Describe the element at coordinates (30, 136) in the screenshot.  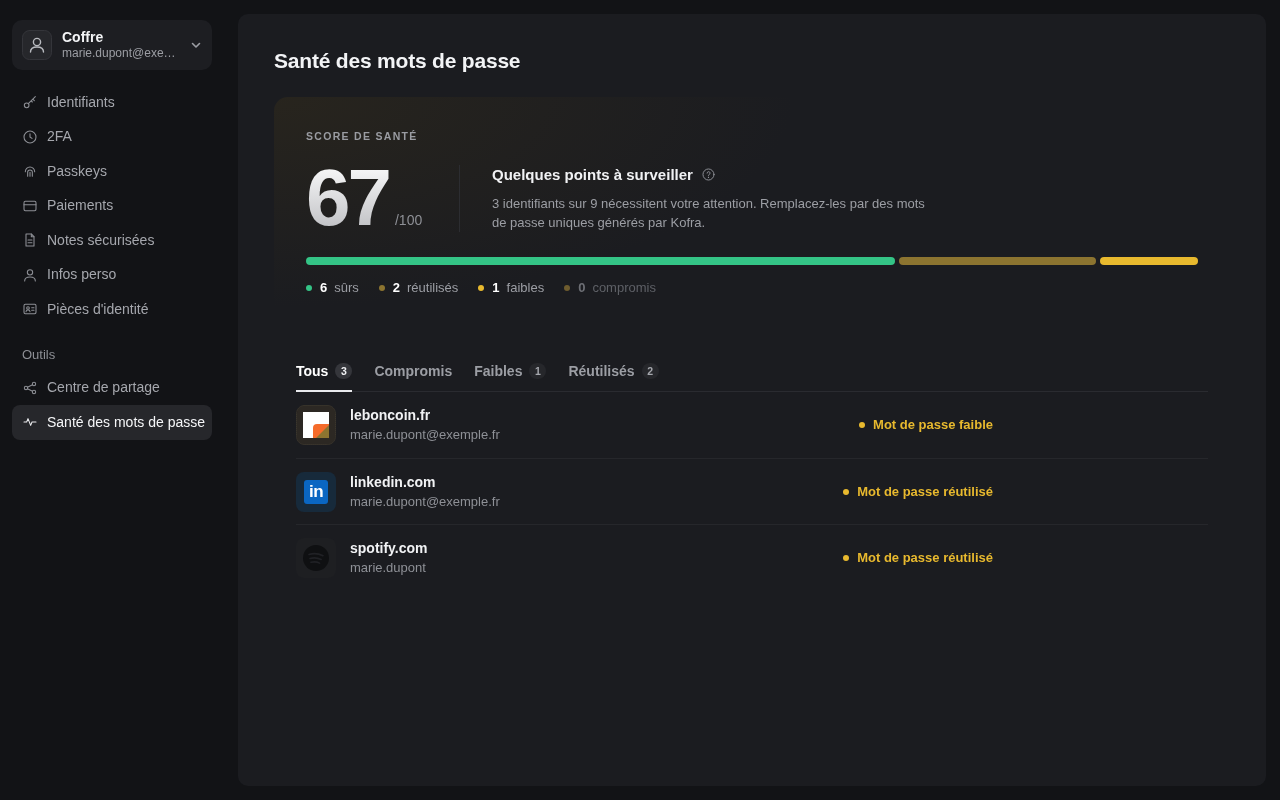
I see `clock-icon` at that location.